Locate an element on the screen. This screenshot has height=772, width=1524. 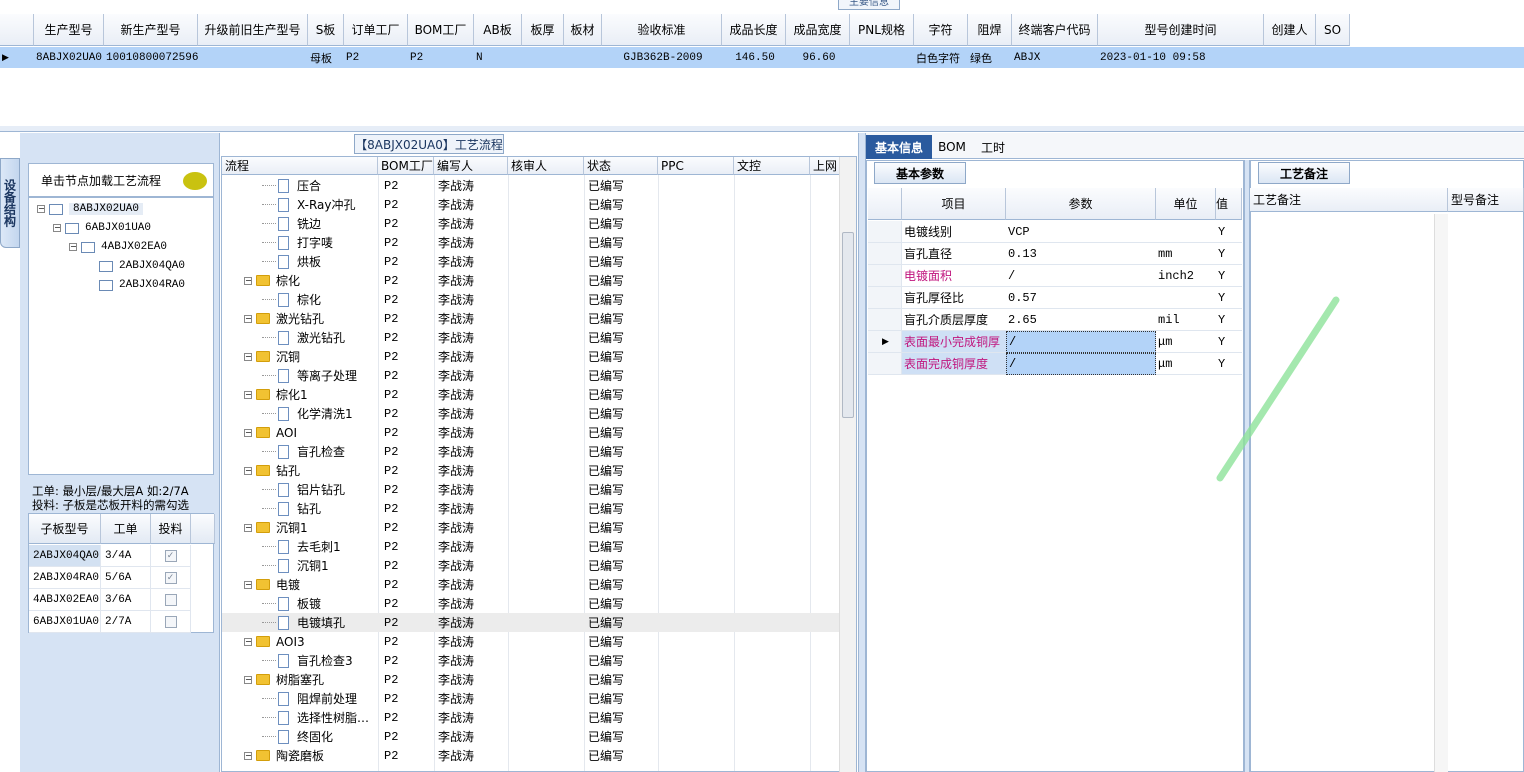
main-col-header: 阻焊 is located at coordinates (990, 30).